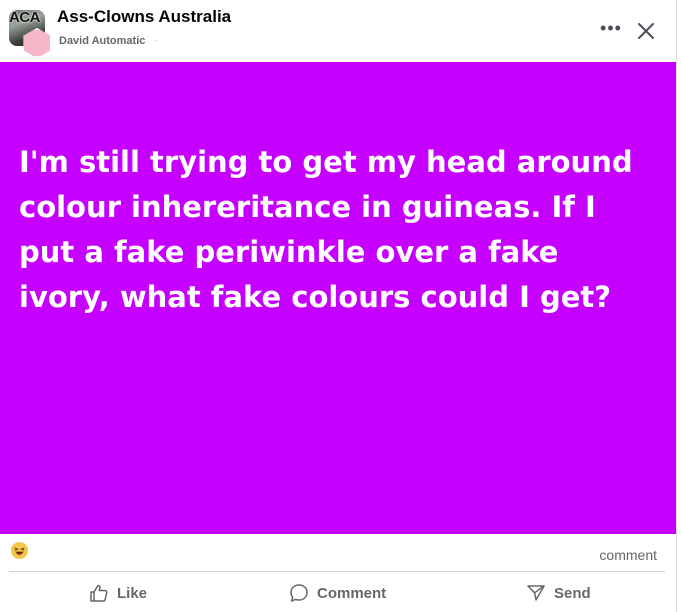 The image size is (681, 612). What do you see at coordinates (99, 593) in the screenshot?
I see `thumbs-up-icon` at bounding box center [99, 593].